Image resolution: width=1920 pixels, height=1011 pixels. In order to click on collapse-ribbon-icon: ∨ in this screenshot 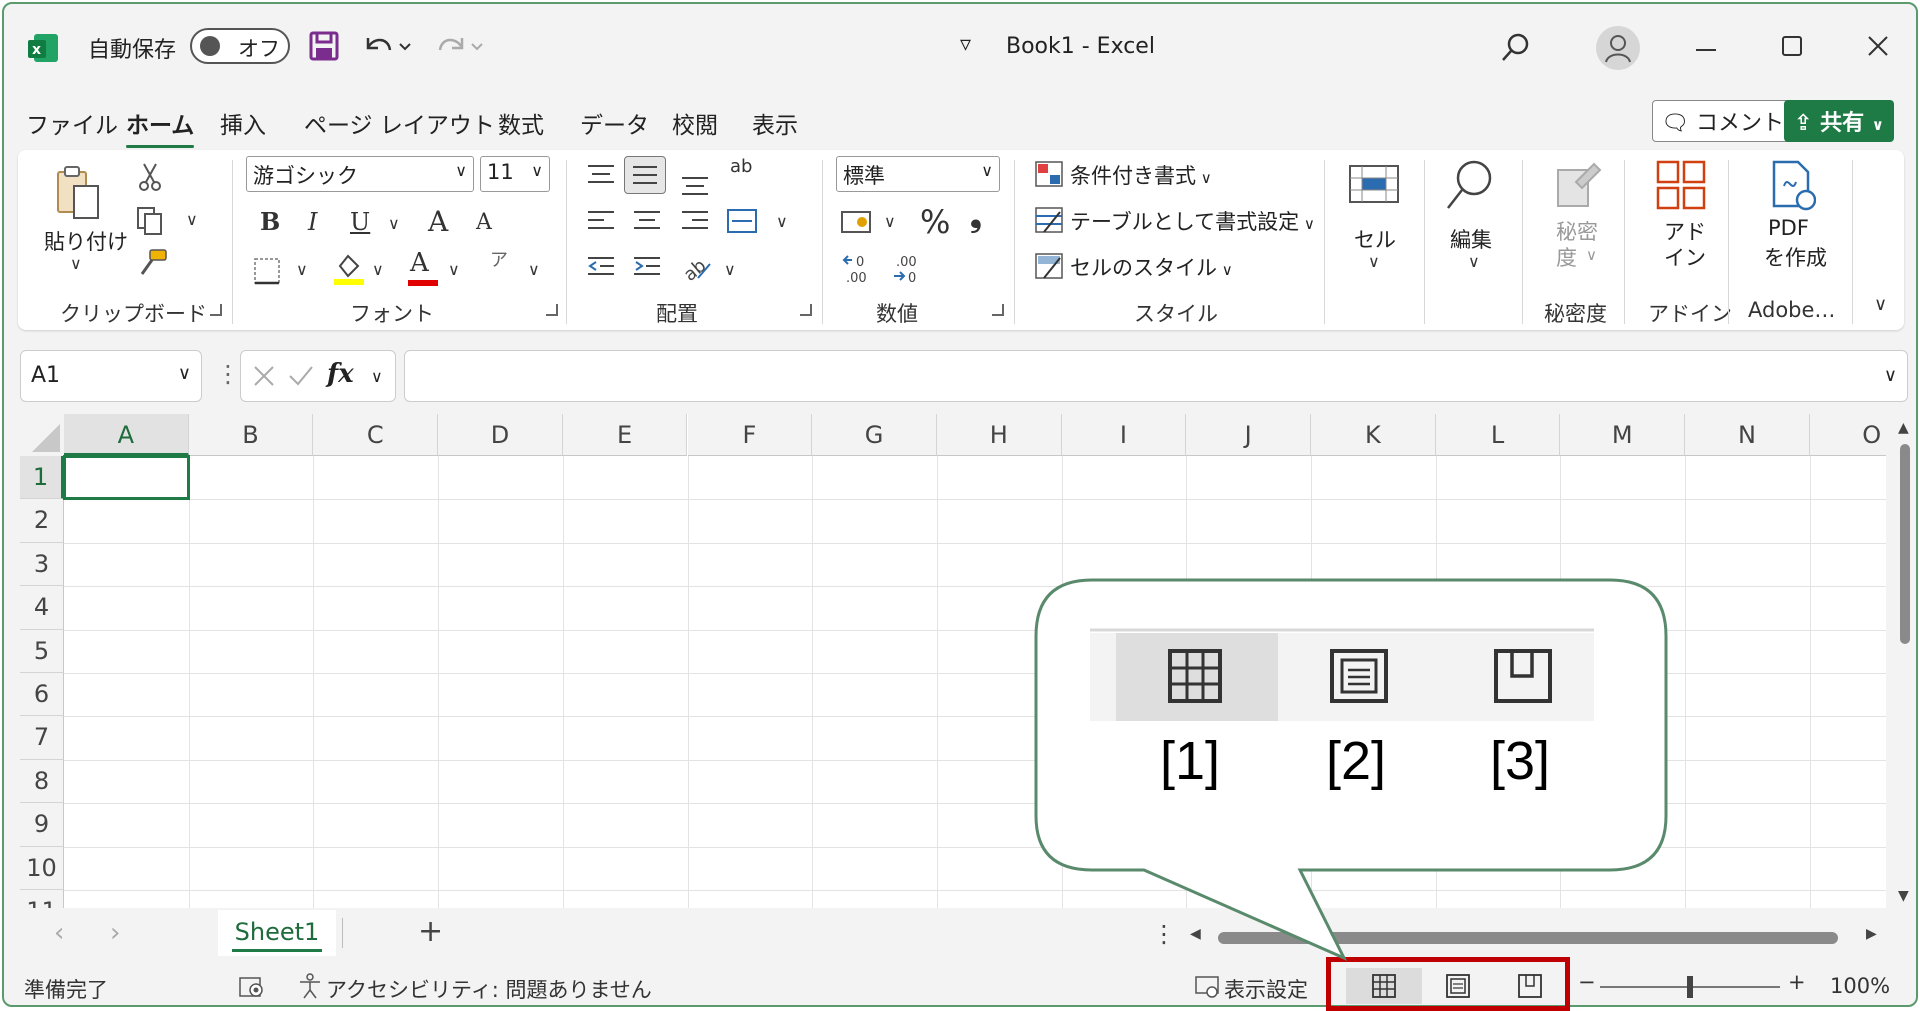, I will do `click(1880, 305)`.